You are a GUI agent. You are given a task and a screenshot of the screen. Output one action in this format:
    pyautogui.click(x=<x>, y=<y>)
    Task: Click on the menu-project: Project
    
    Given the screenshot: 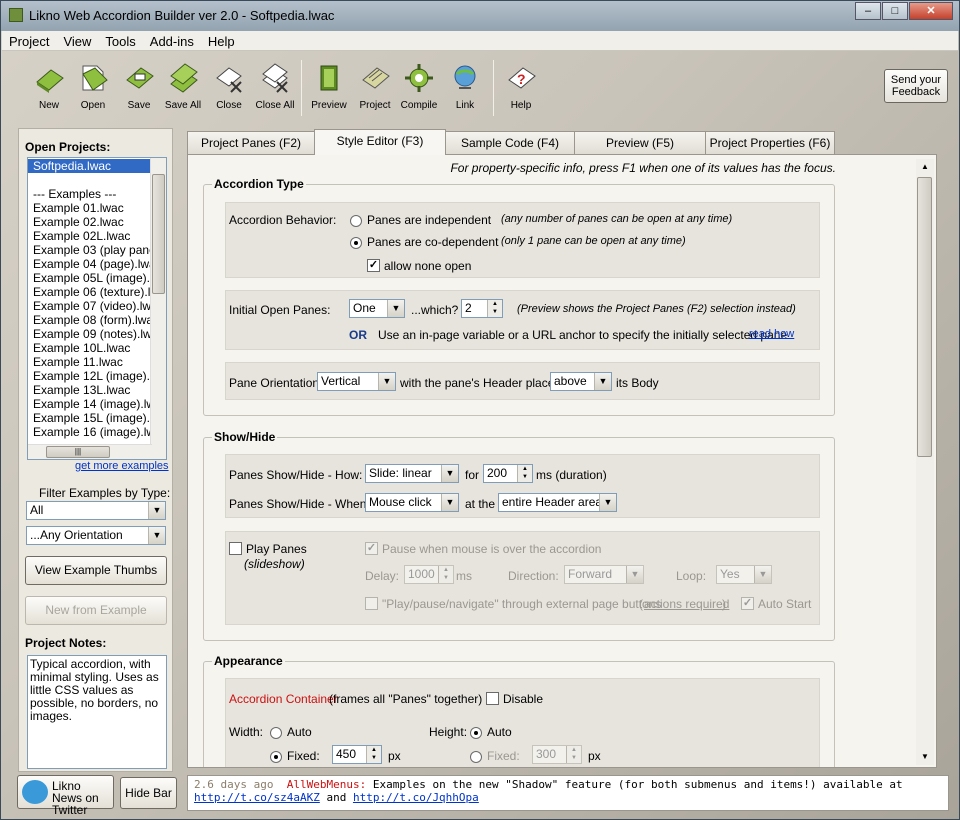 What is the action you would take?
    pyautogui.click(x=29, y=40)
    